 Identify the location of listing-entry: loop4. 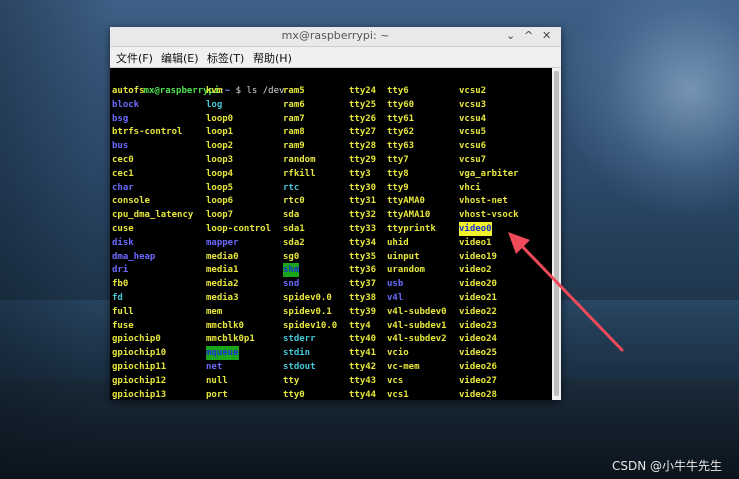
(220, 173).